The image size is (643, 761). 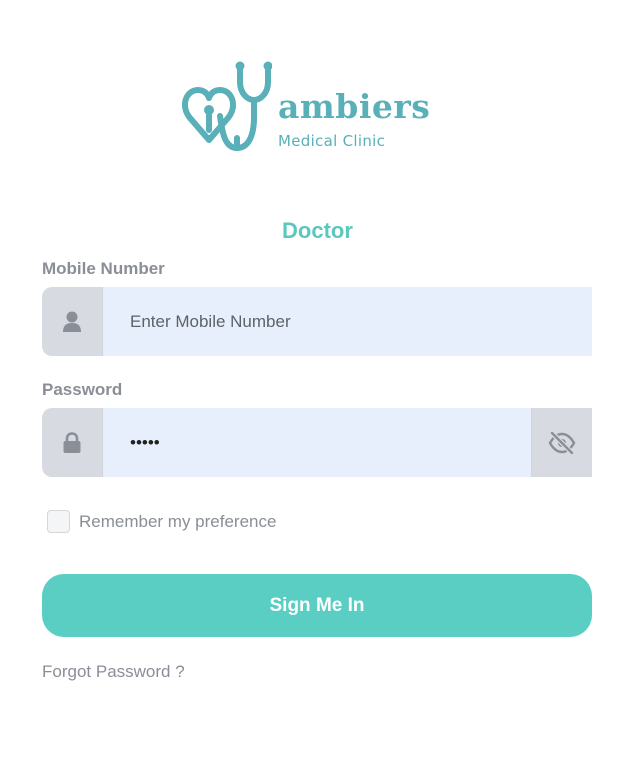 I want to click on brand-name: ambiers, so click(x=354, y=106).